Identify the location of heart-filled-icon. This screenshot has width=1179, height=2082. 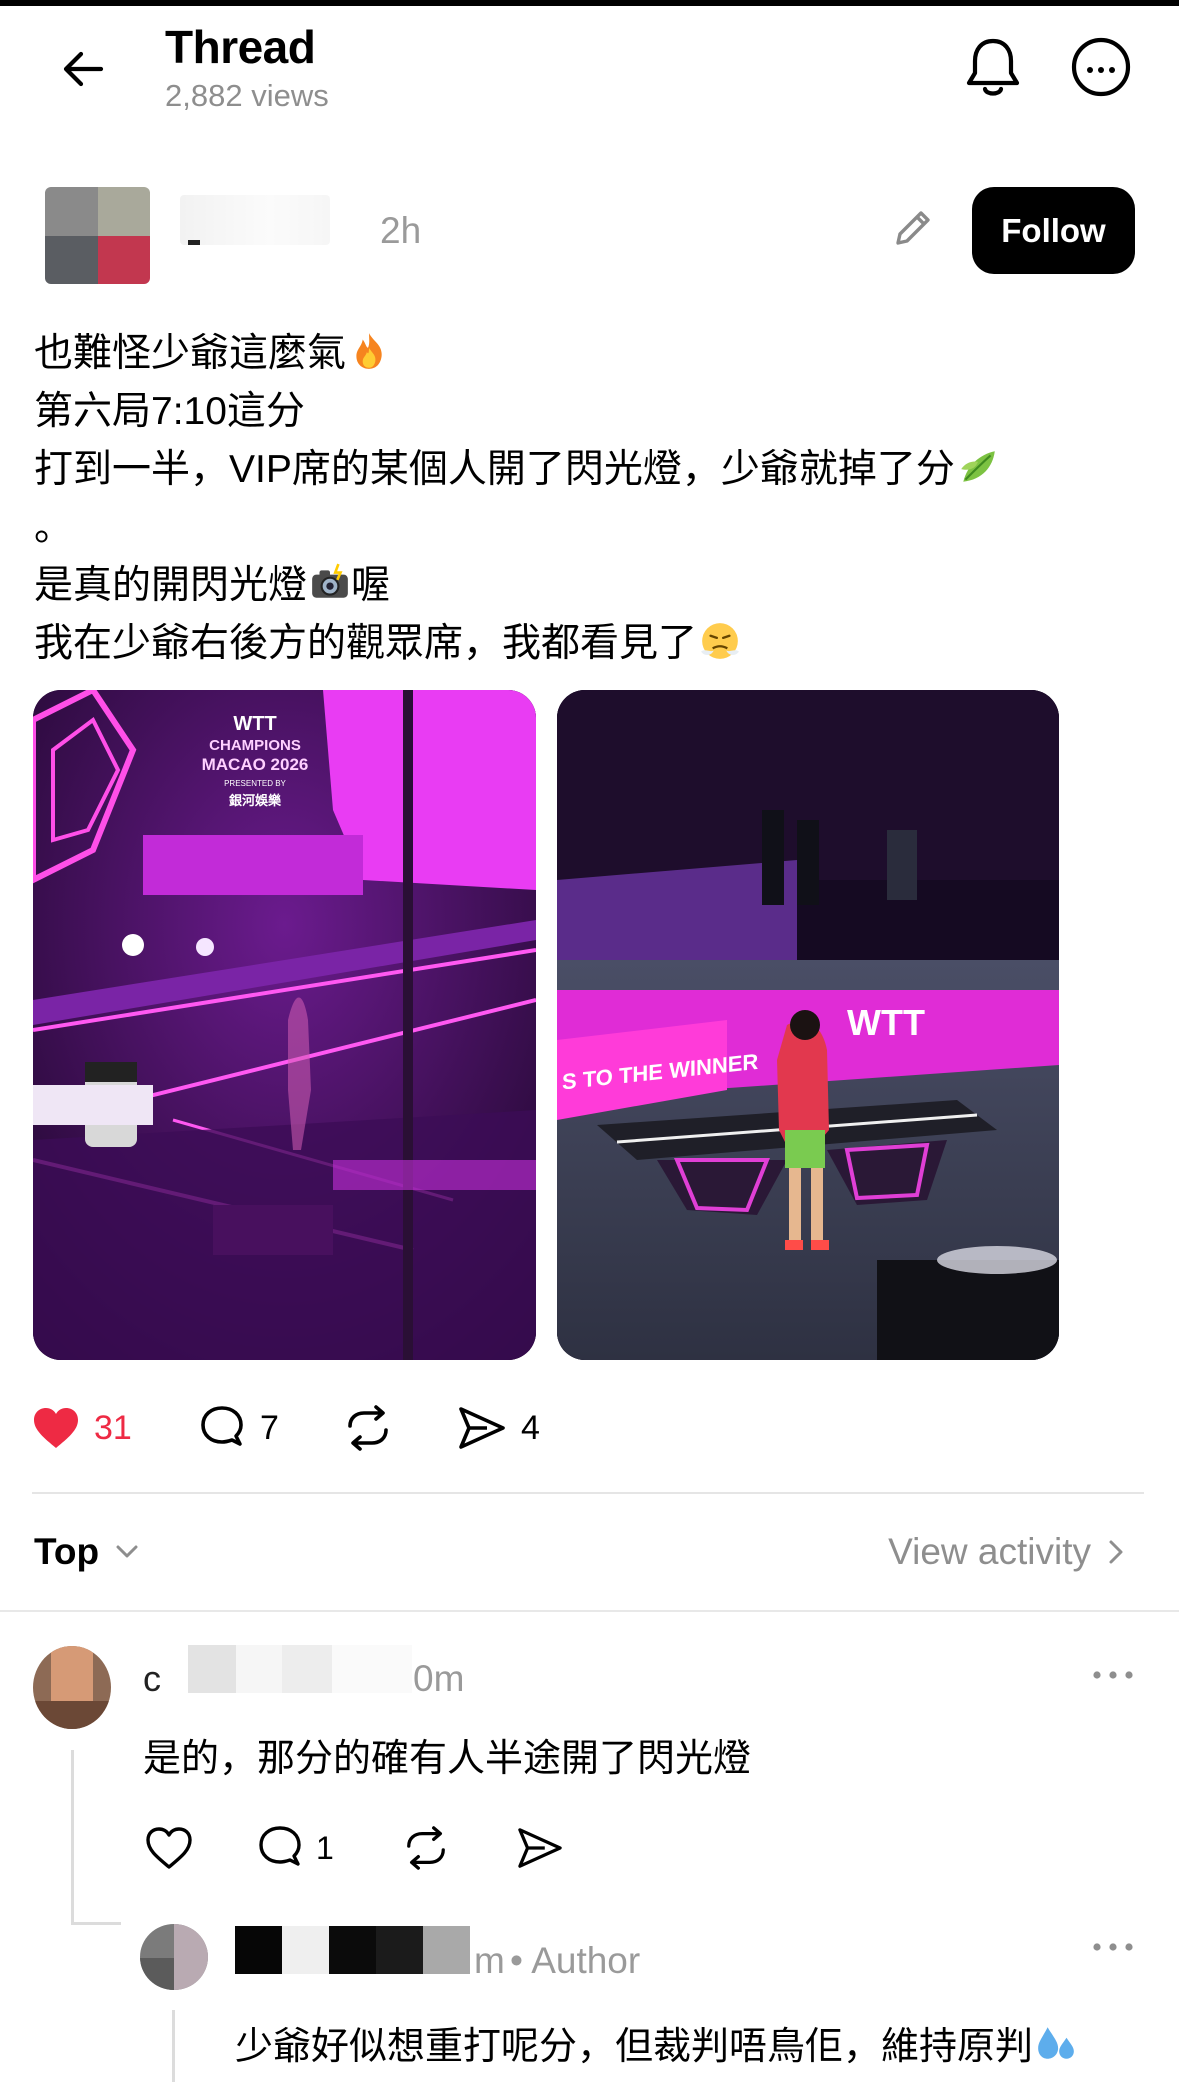
(56, 1428).